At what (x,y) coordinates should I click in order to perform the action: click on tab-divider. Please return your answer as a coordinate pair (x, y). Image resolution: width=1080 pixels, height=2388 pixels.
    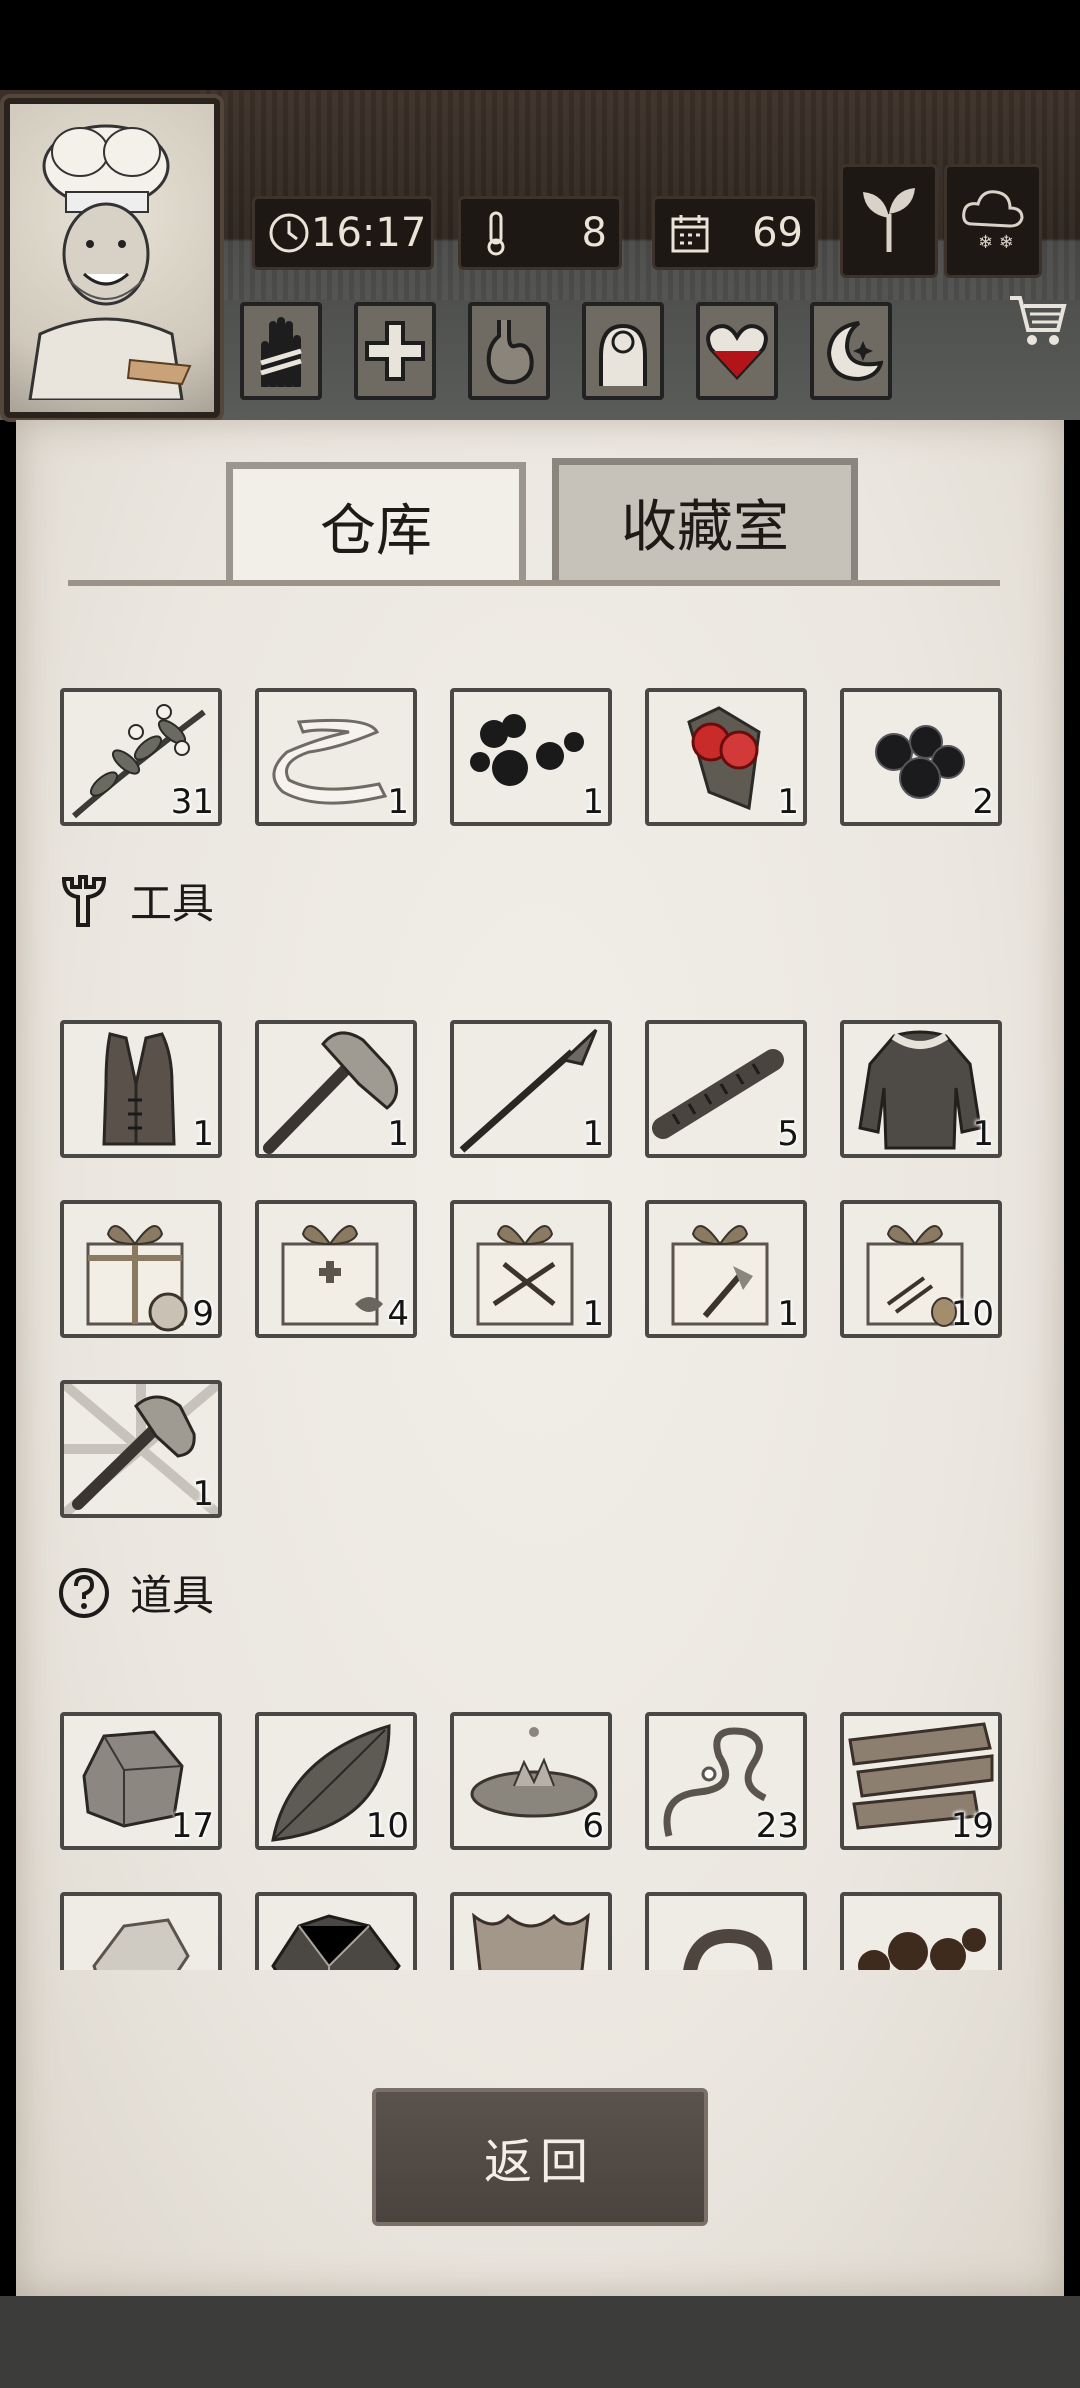
    Looking at the image, I should click on (534, 583).